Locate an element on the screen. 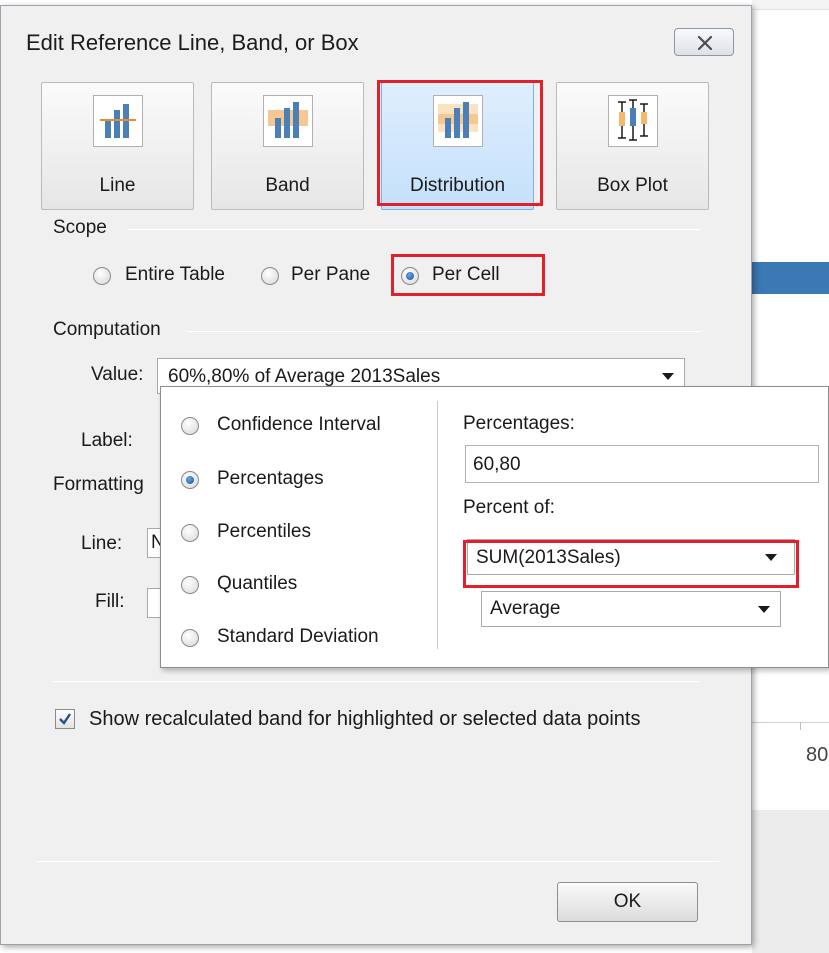 This screenshot has height=953, width=829. method-option-label: Percentages is located at coordinates (270, 479).